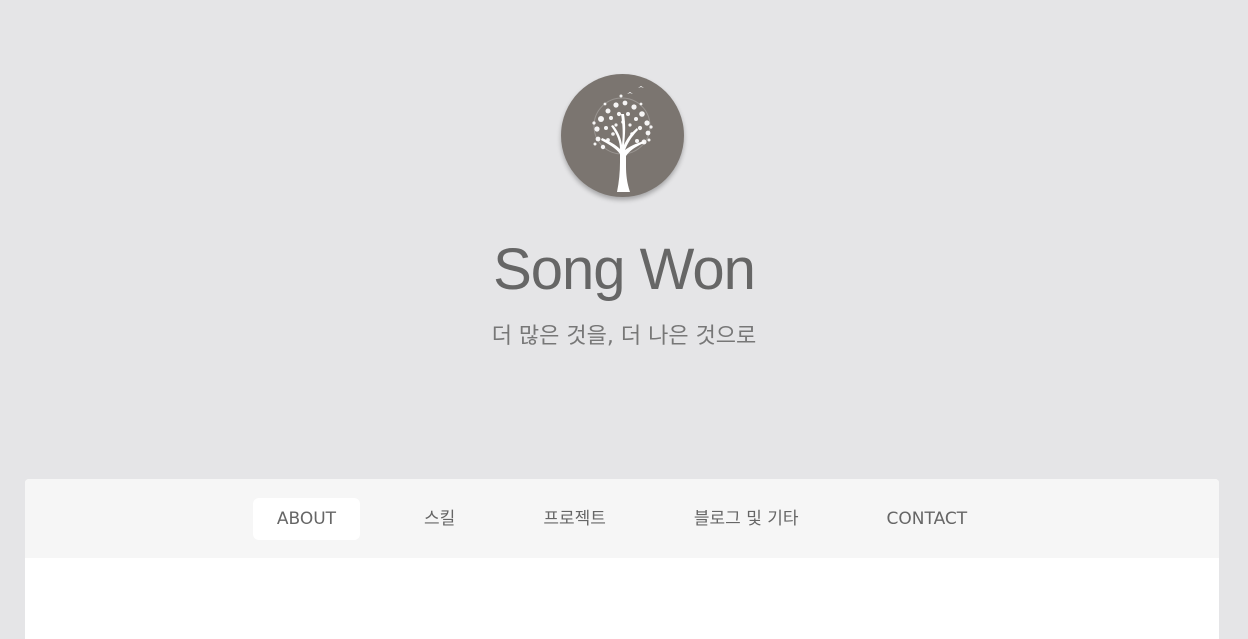  What do you see at coordinates (306, 518) in the screenshot?
I see `tab-about: ABOUT` at bounding box center [306, 518].